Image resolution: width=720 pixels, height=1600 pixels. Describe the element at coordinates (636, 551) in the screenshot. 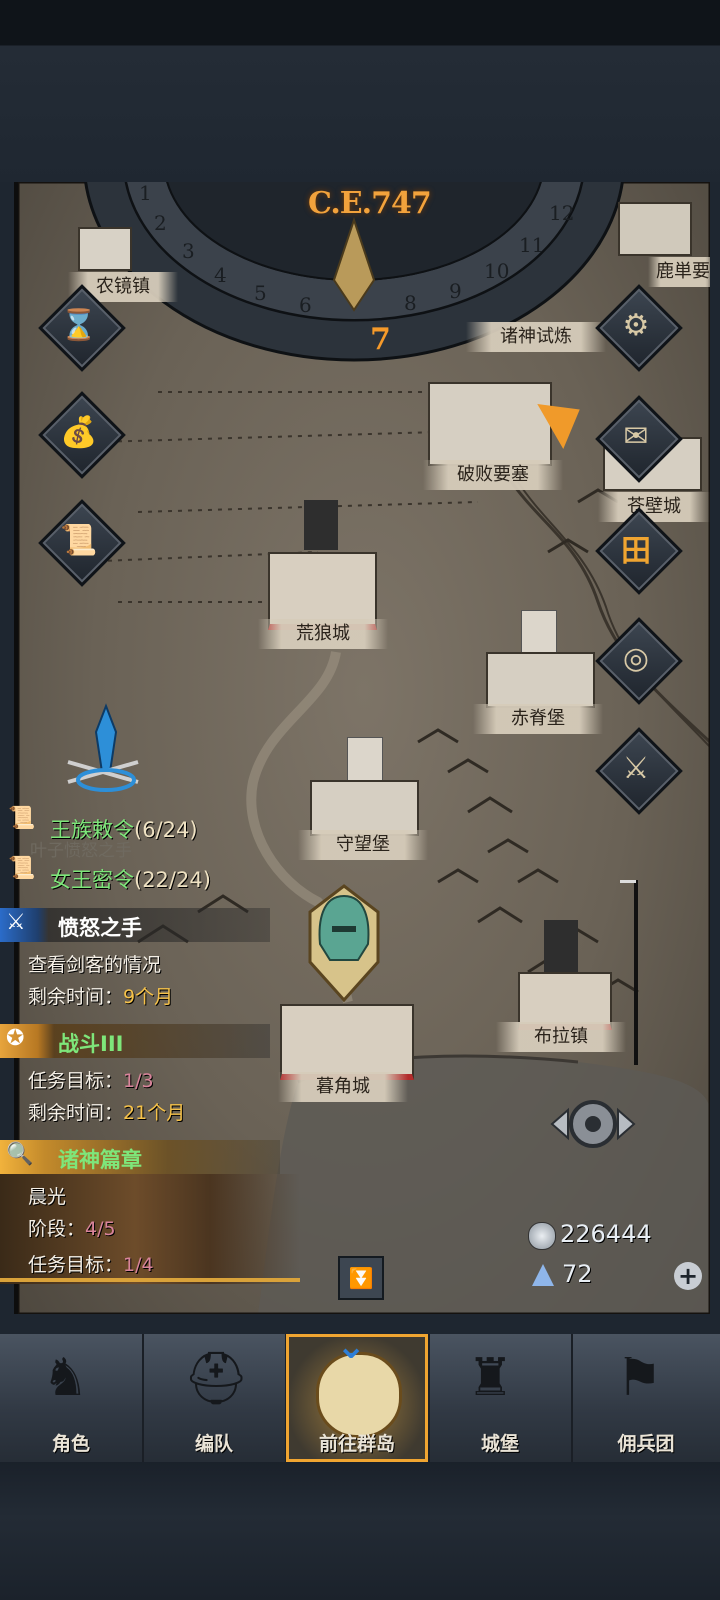

I see `building-icon: 田` at that location.